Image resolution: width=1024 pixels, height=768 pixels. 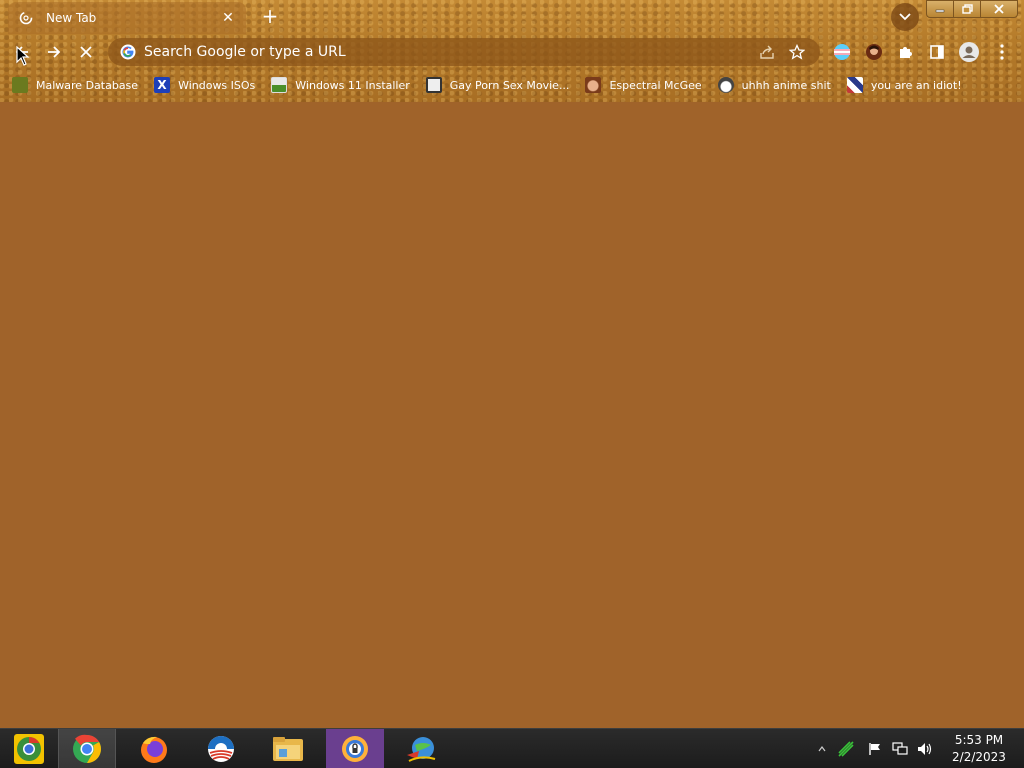 What do you see at coordinates (874, 52) in the screenshot?
I see `extension-avatar-icon` at bounding box center [874, 52].